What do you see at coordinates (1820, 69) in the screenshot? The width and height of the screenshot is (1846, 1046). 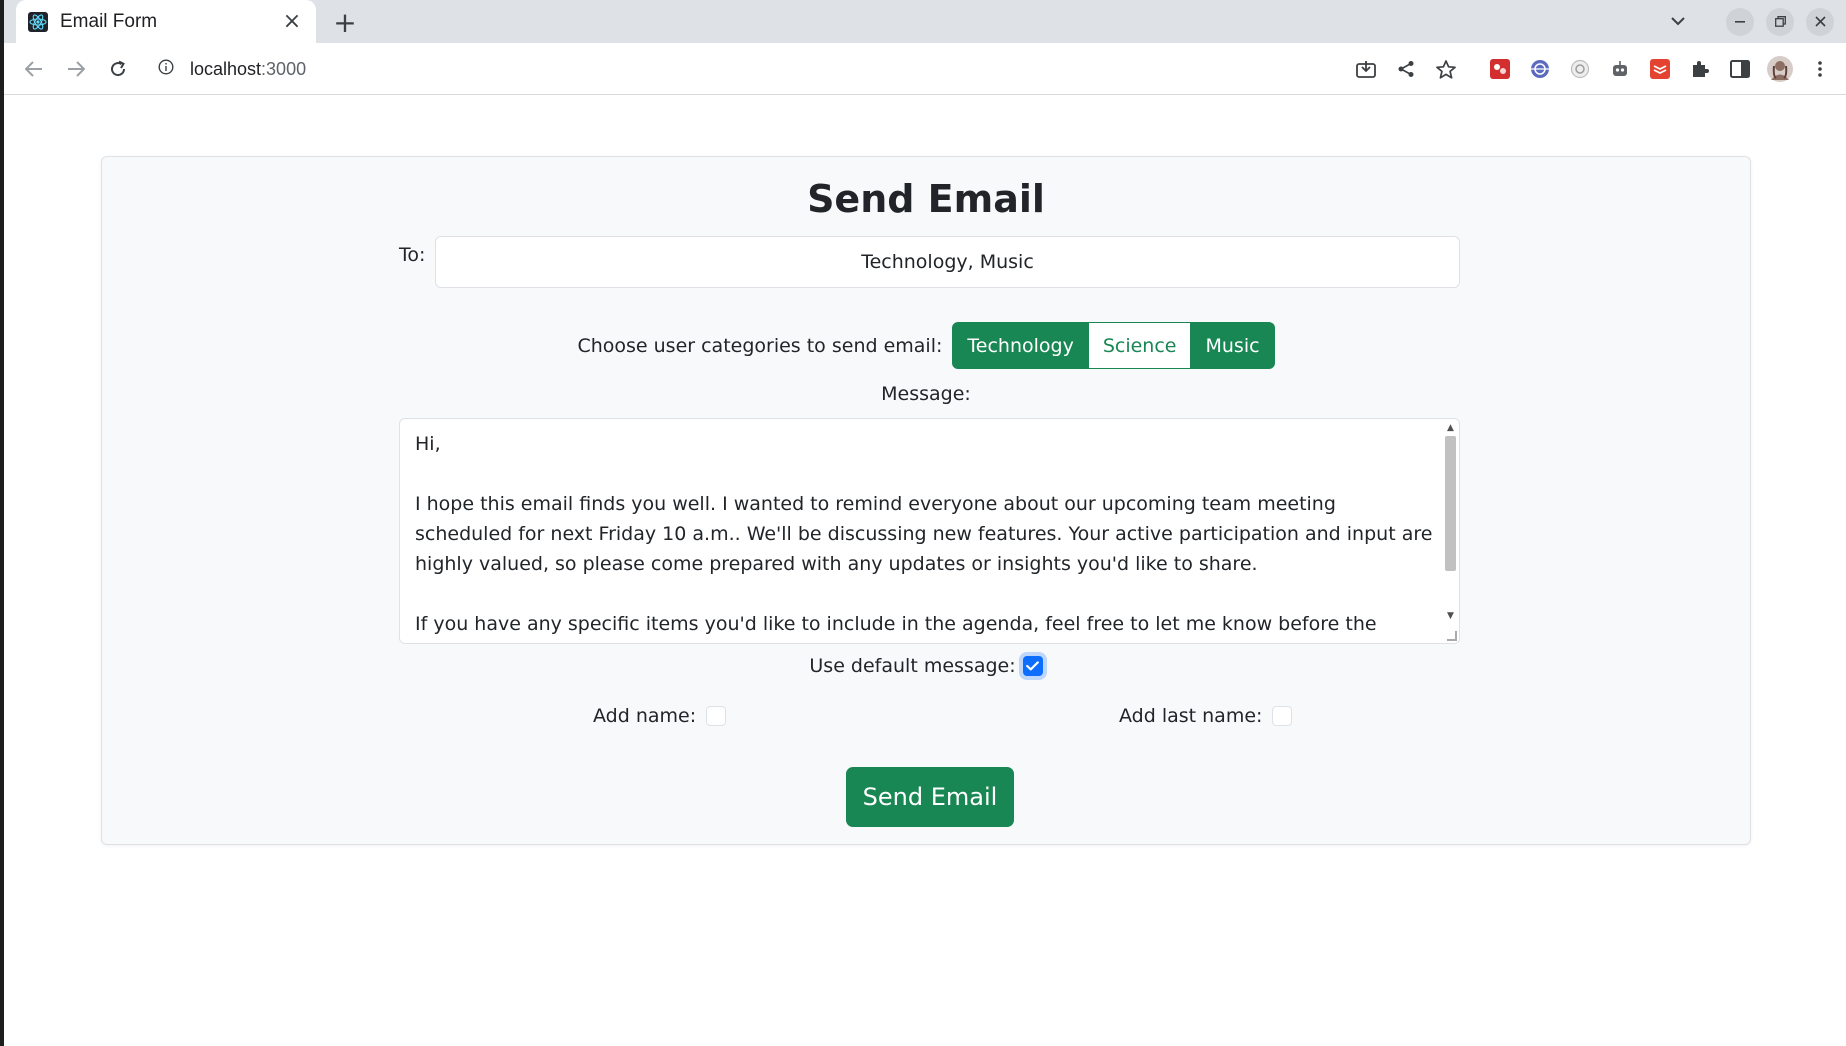 I see `menu-kebab-icon` at bounding box center [1820, 69].